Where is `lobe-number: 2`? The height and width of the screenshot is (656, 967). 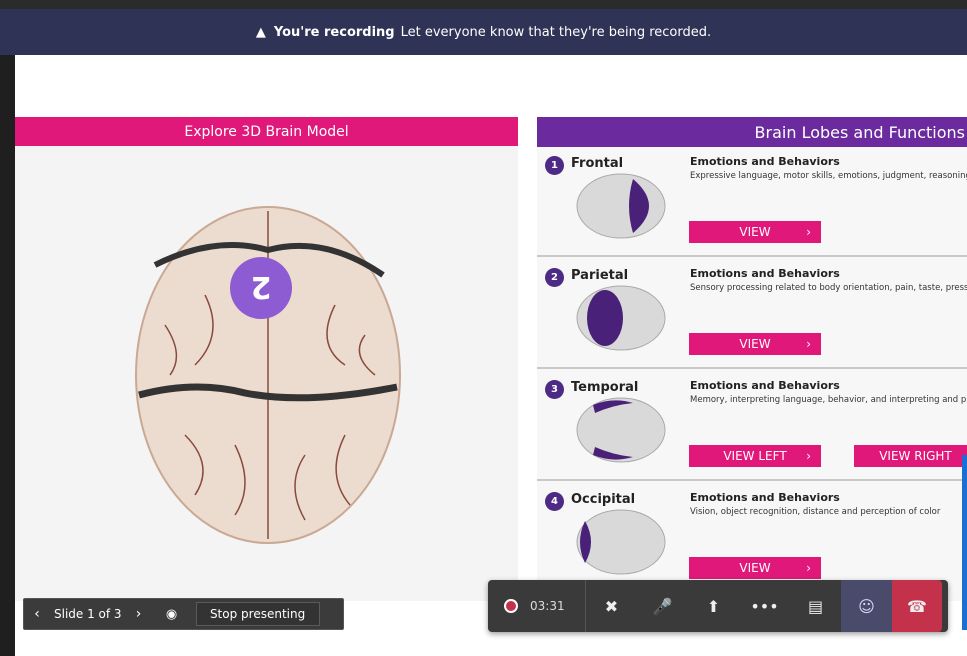 lobe-number: 2 is located at coordinates (554, 277).